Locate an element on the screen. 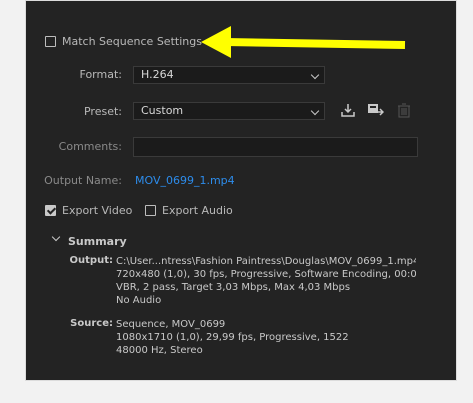 Image resolution: width=473 pixels, height=403 pixels. summary-output-line: No Audio is located at coordinates (139, 300).